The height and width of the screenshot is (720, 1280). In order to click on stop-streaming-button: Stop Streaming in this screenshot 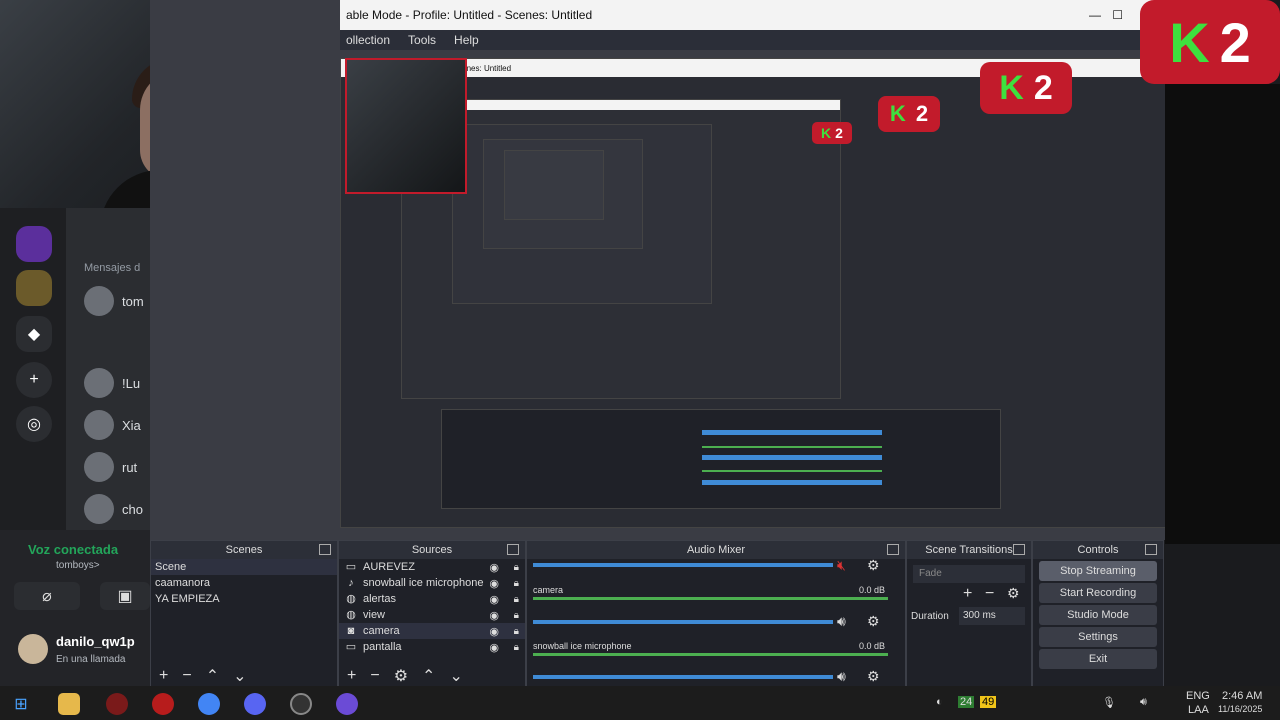, I will do `click(1098, 571)`.